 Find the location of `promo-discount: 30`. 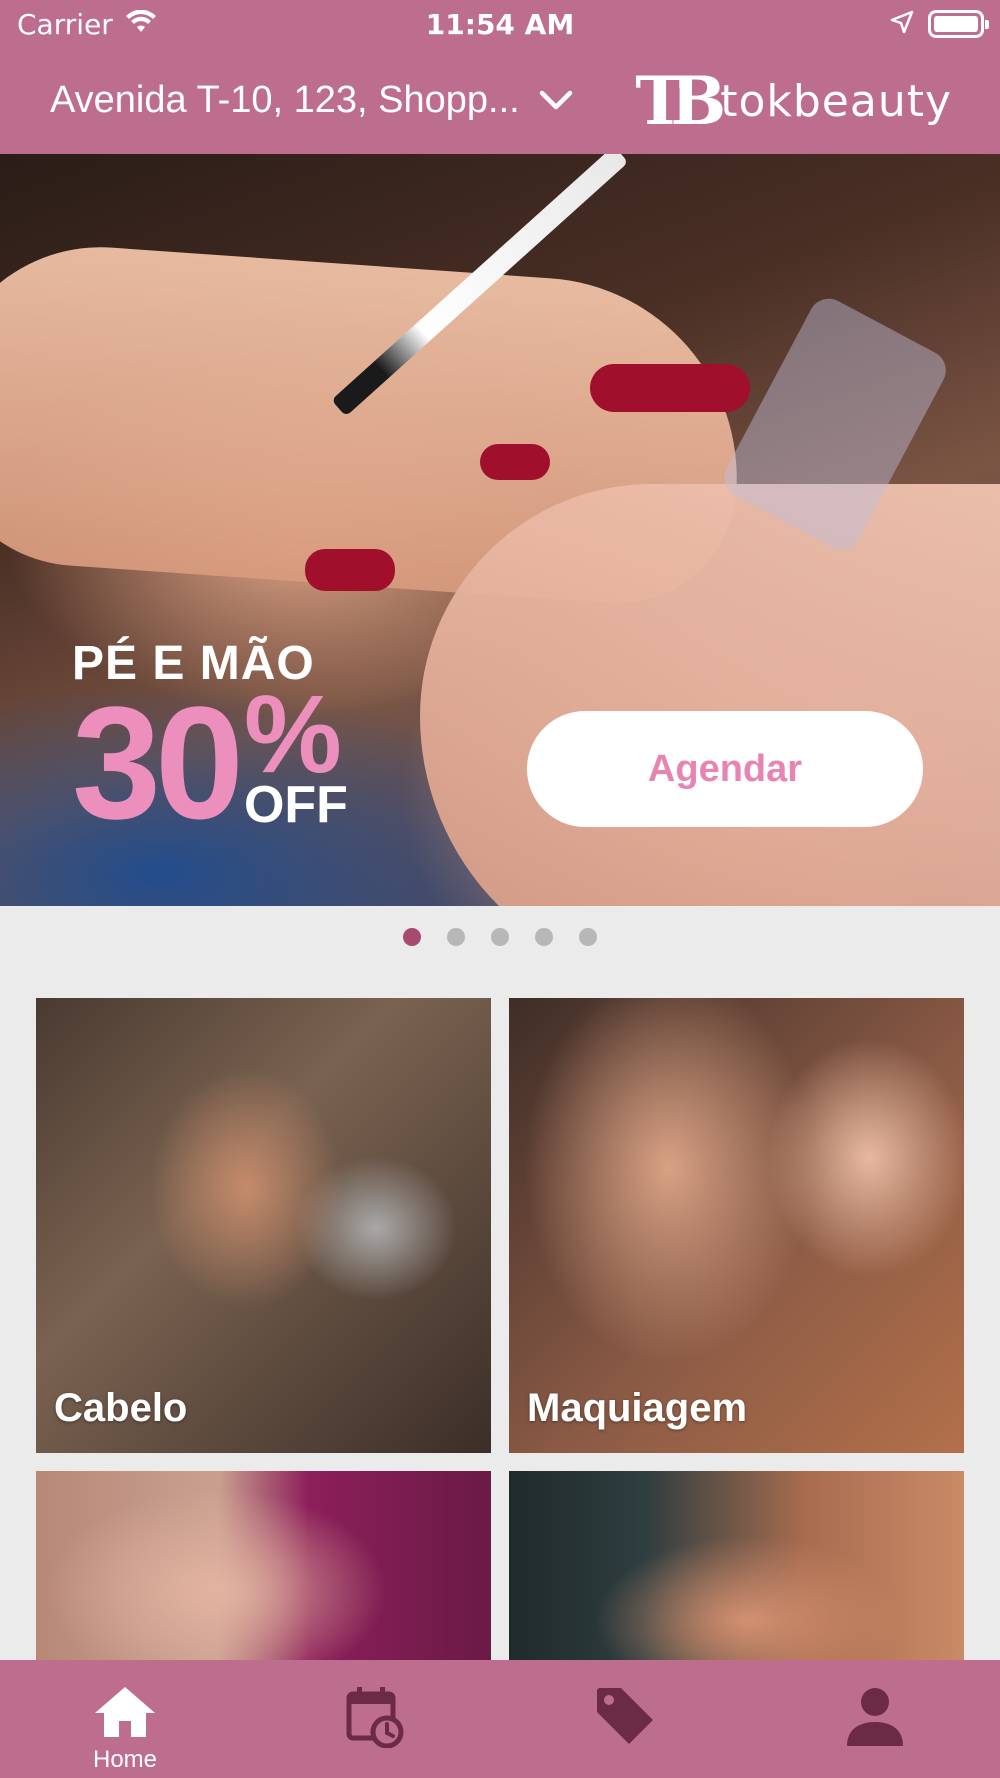

promo-discount: 30 is located at coordinates (158, 762).